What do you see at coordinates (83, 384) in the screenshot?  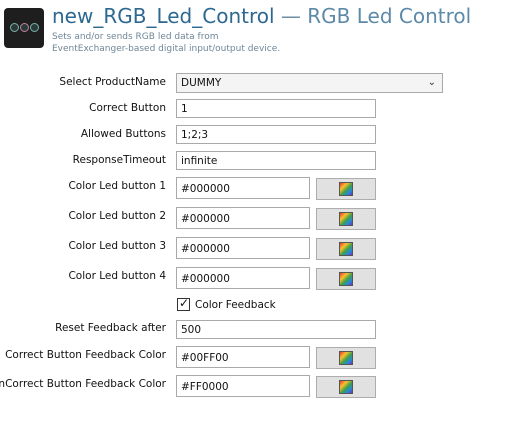 I see `incorrect-feedback-color-label: InCorrect Button Feedback Color` at bounding box center [83, 384].